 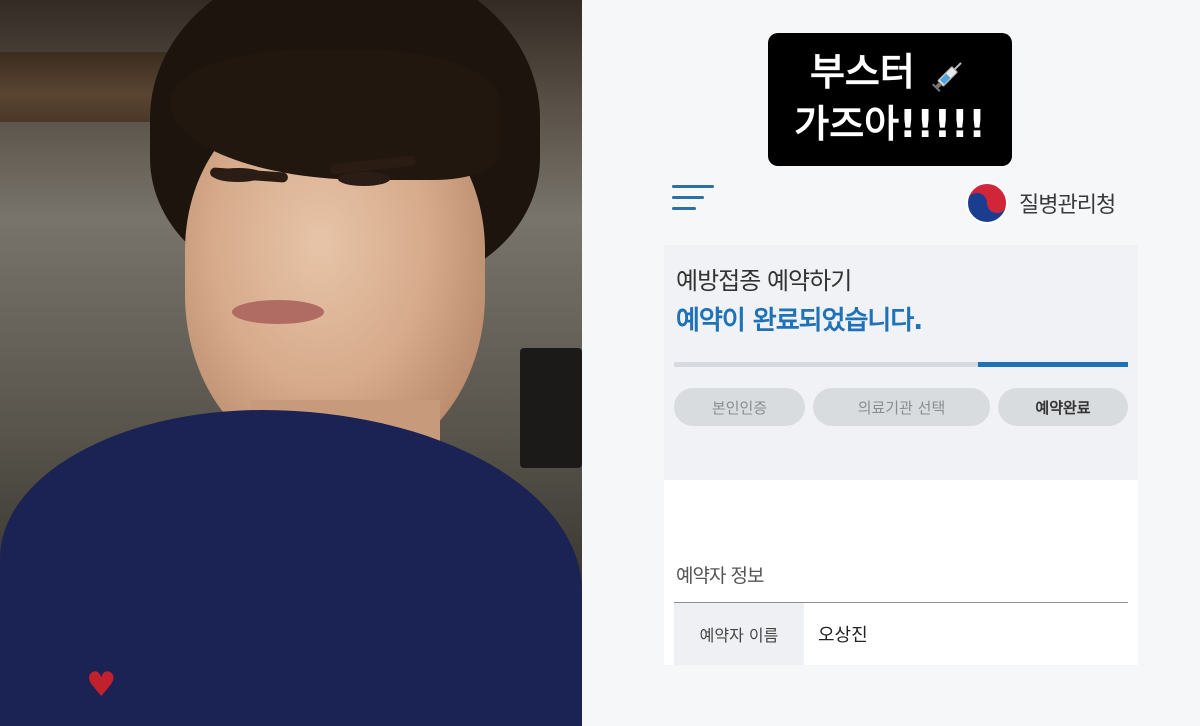 I want to click on step-reservation-complete: 예약완료, so click(x=1063, y=407).